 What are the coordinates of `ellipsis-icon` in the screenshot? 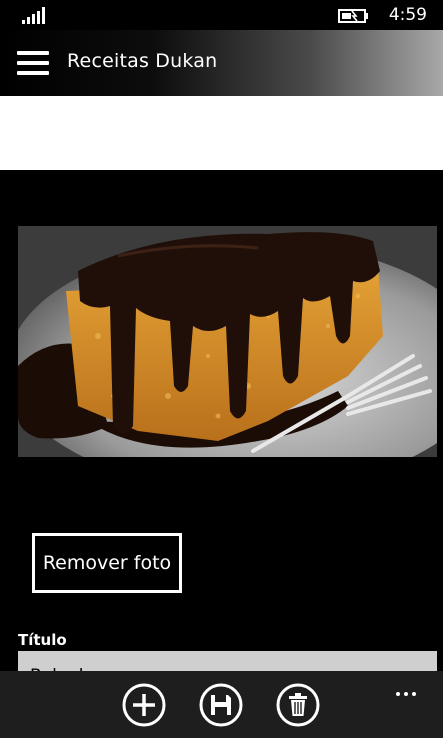 It's located at (409, 688).